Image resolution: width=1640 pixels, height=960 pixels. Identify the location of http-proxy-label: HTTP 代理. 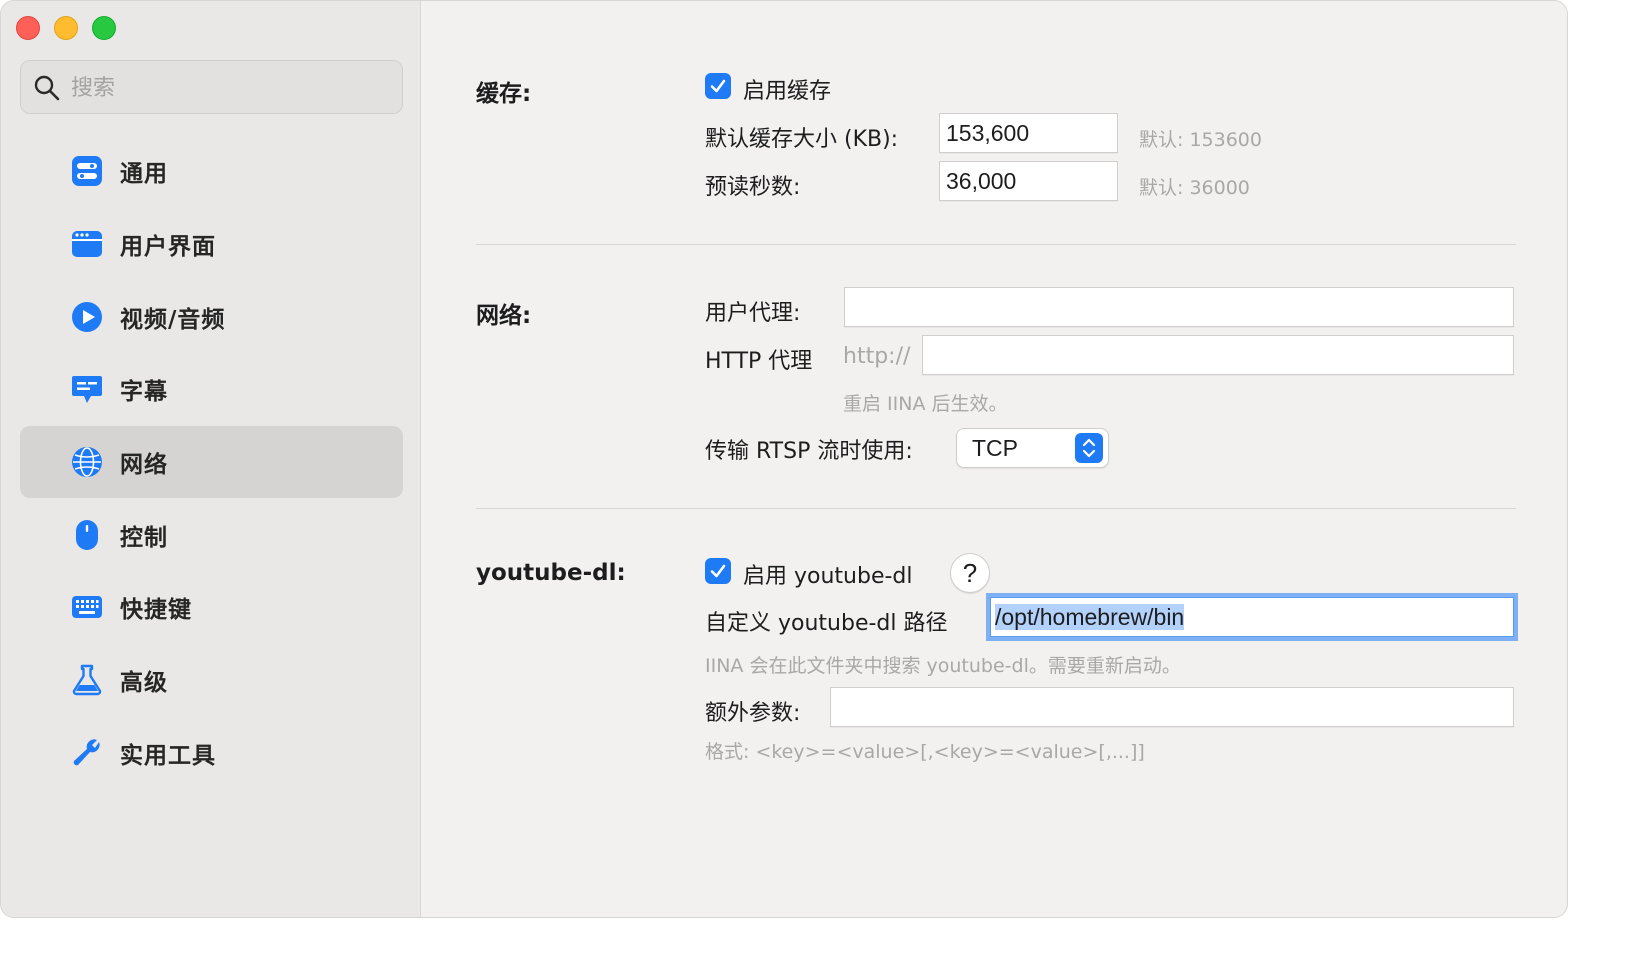
(759, 361).